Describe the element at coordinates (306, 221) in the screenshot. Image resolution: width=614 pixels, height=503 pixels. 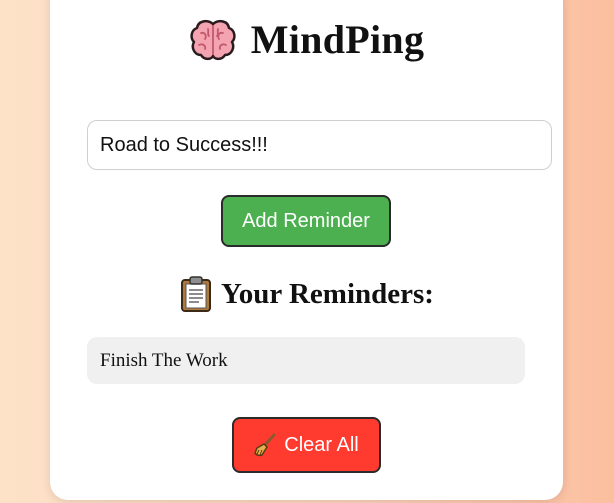
I see `add-reminder-button: Add Reminder` at that location.